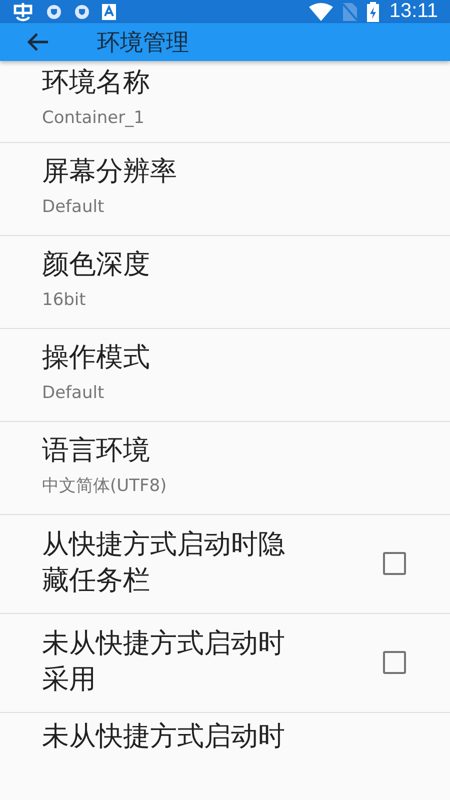 The height and width of the screenshot is (800, 450). What do you see at coordinates (69, 680) in the screenshot?
I see `setting-title-line: 采用` at bounding box center [69, 680].